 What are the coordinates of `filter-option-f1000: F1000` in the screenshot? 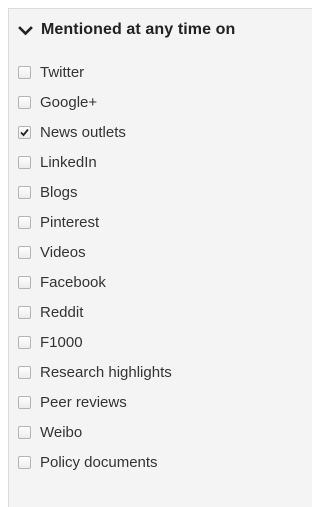 It's located at (95, 342).